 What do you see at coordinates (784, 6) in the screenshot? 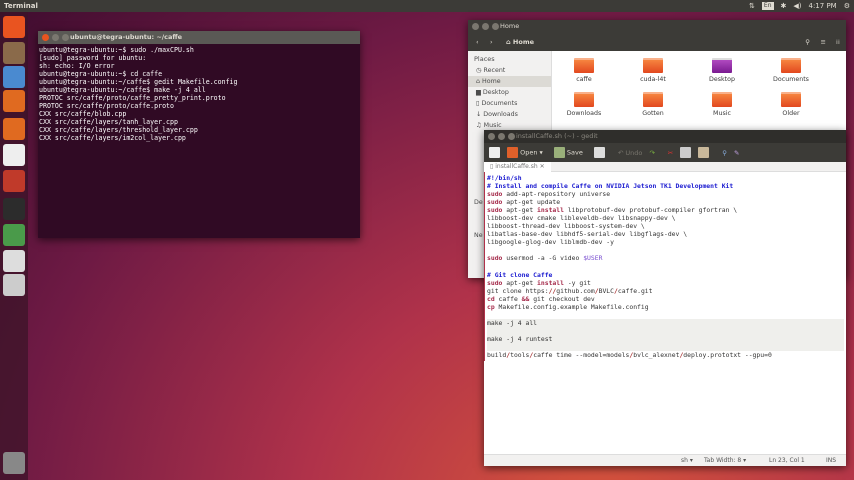
I see `bluetooth-icon: ✱` at bounding box center [784, 6].